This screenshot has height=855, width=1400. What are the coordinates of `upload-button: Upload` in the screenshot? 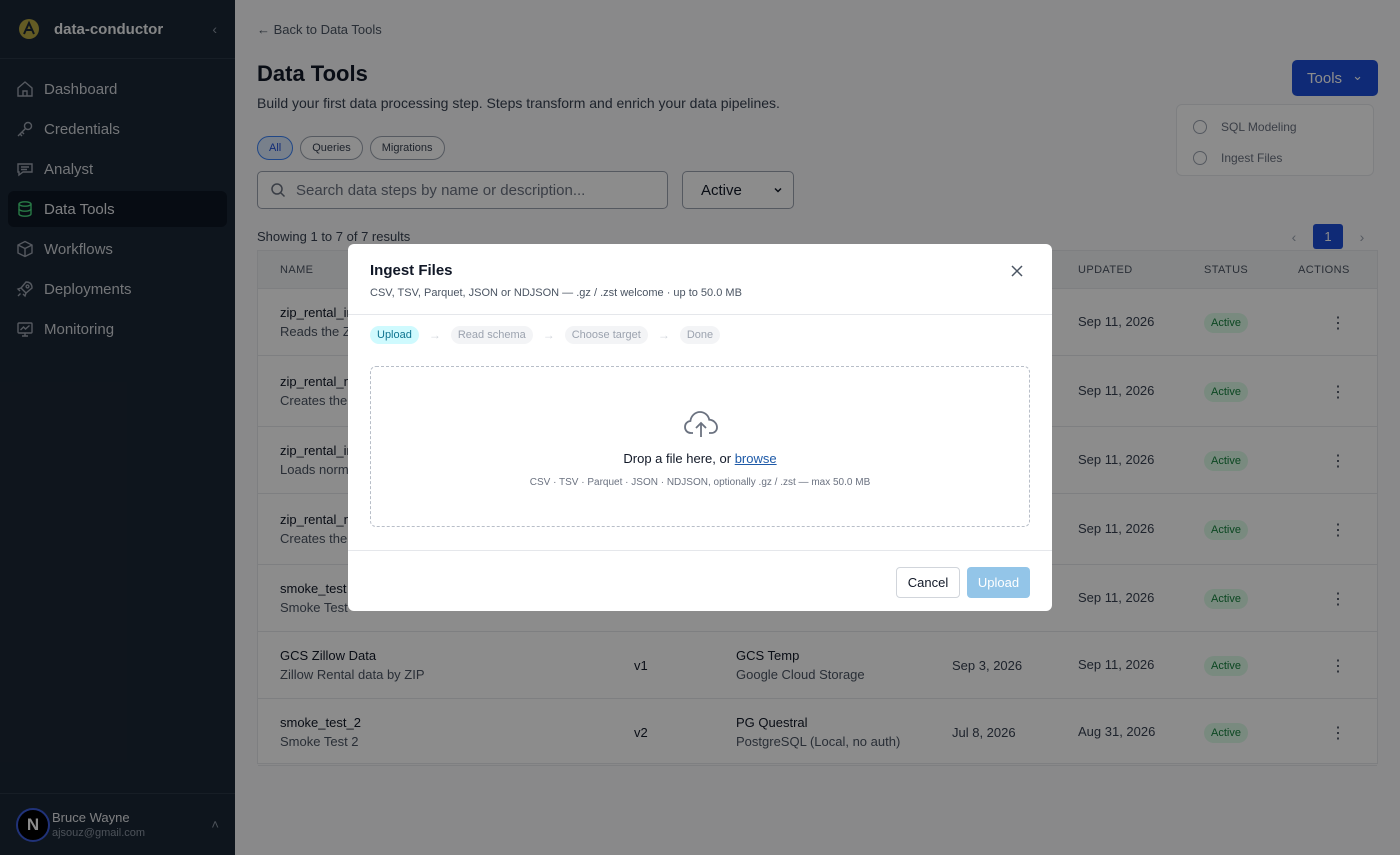 It's located at (998, 582).